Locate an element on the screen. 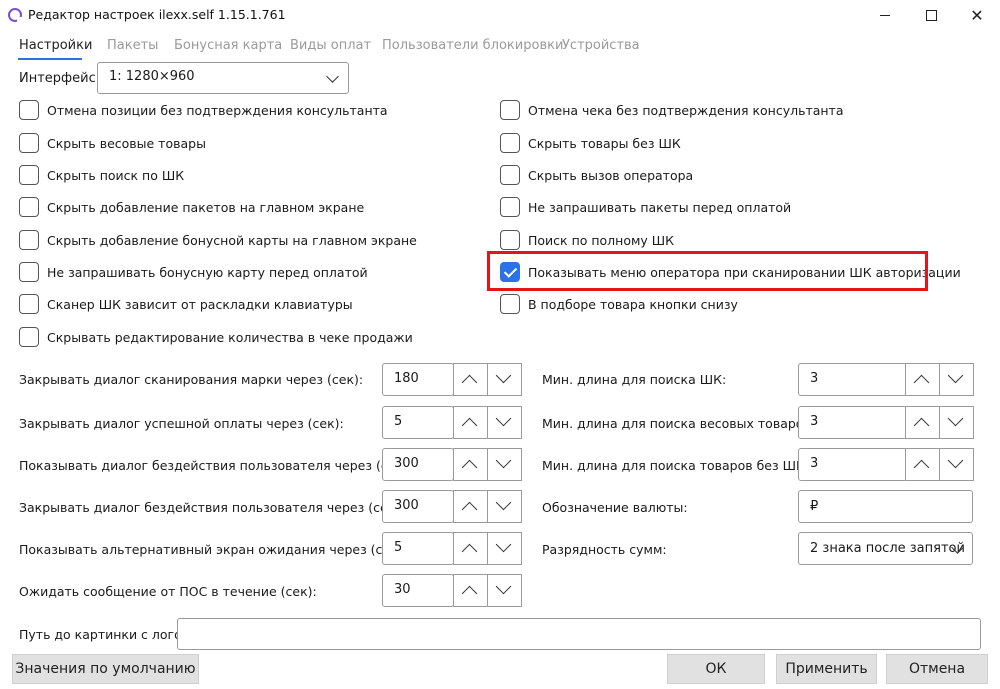  field-label: Мин. длина для поиска ШК: is located at coordinates (634, 379).